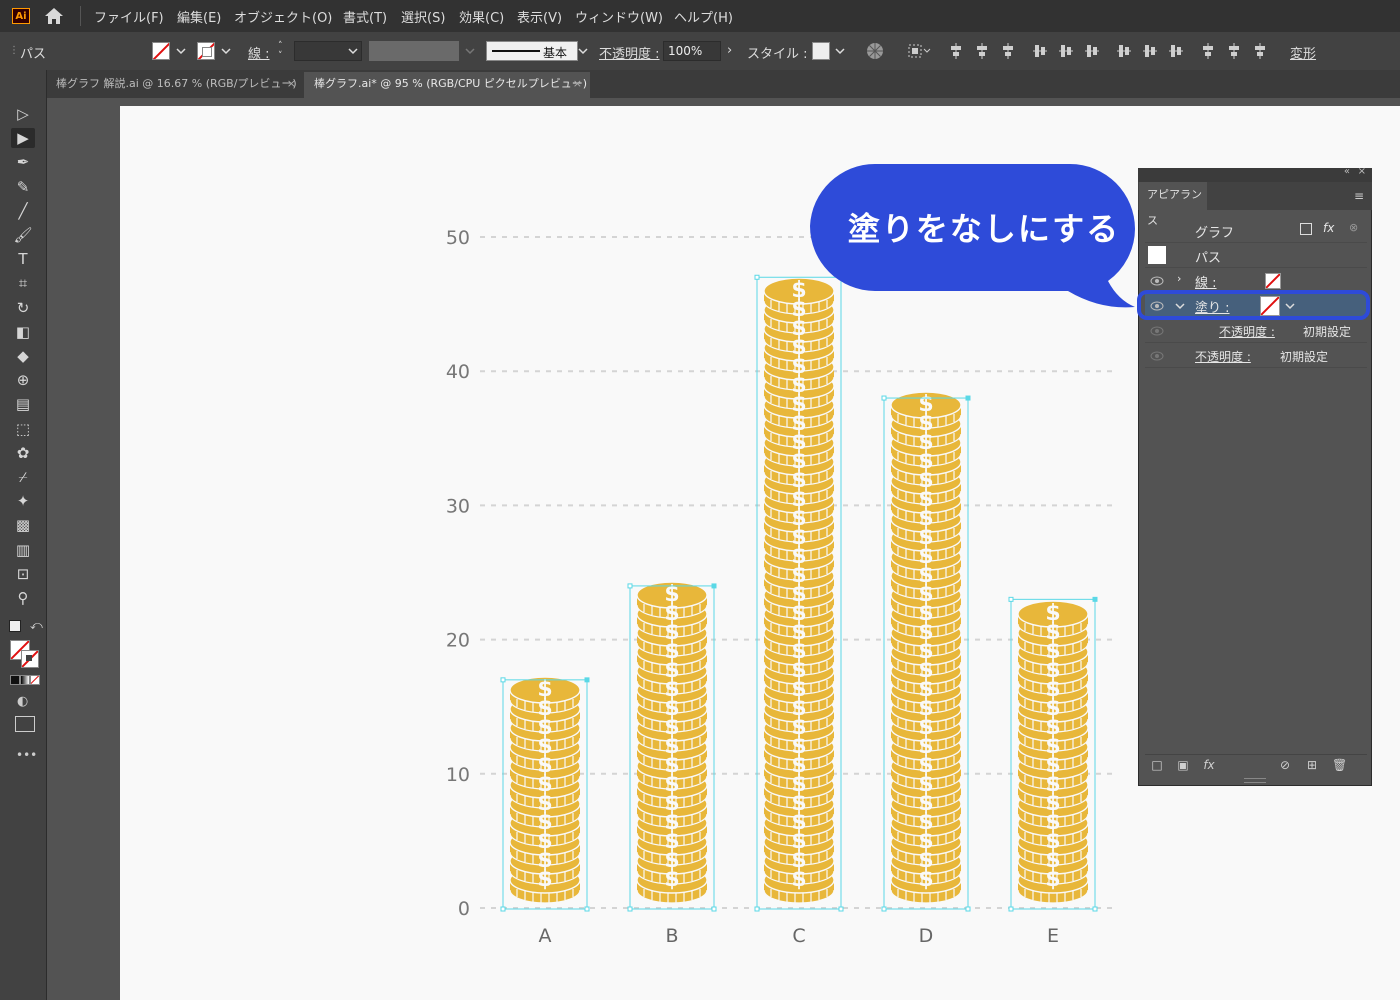 This screenshot has width=1400, height=1000. I want to click on stroke-color-swatch, so click(30, 659).